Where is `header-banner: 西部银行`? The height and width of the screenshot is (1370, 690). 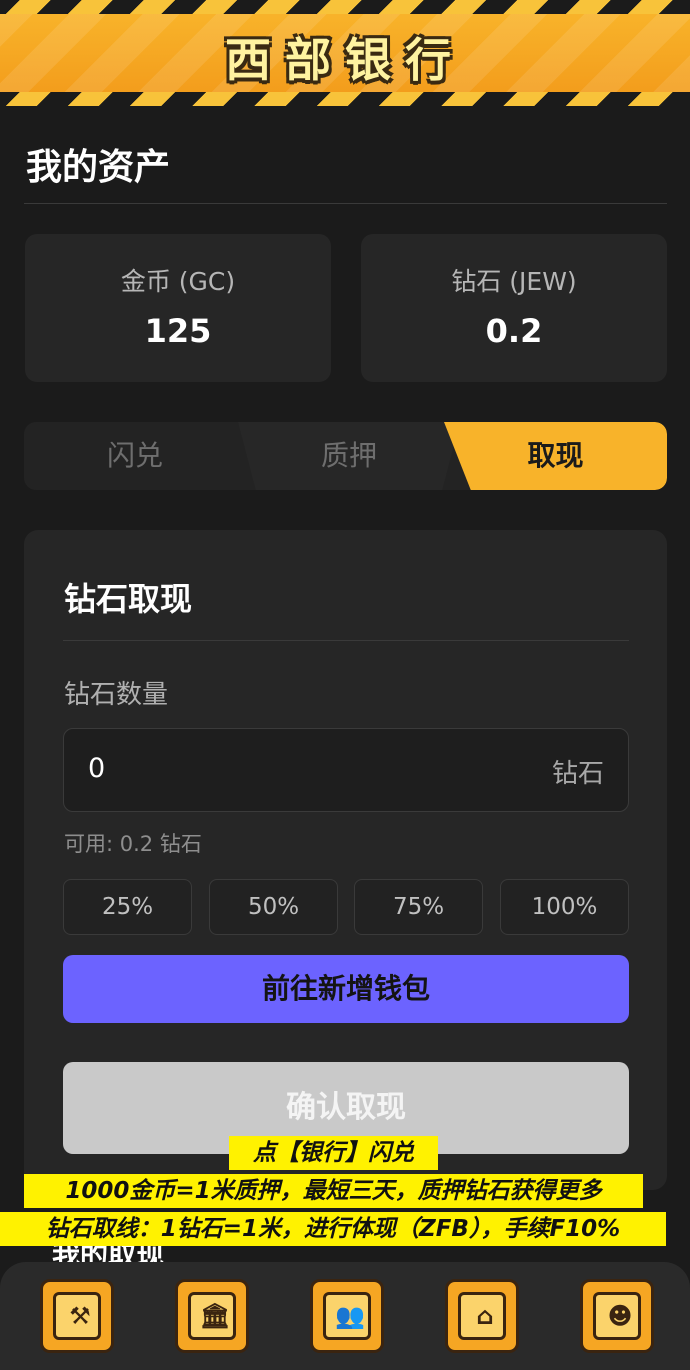 header-banner: 西部银行 is located at coordinates (345, 53).